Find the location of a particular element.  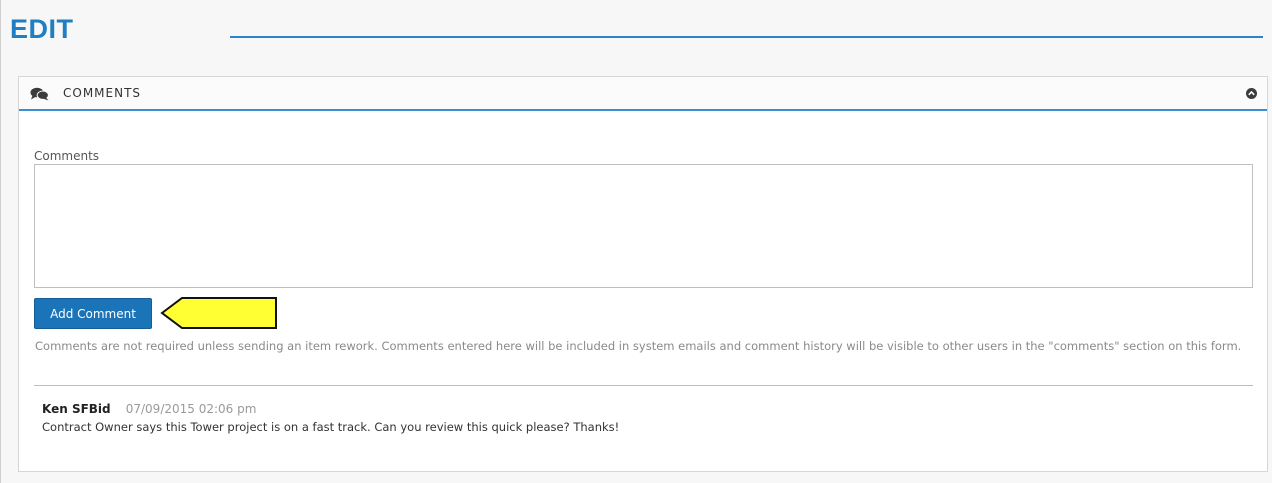

title-divider is located at coordinates (746, 37).